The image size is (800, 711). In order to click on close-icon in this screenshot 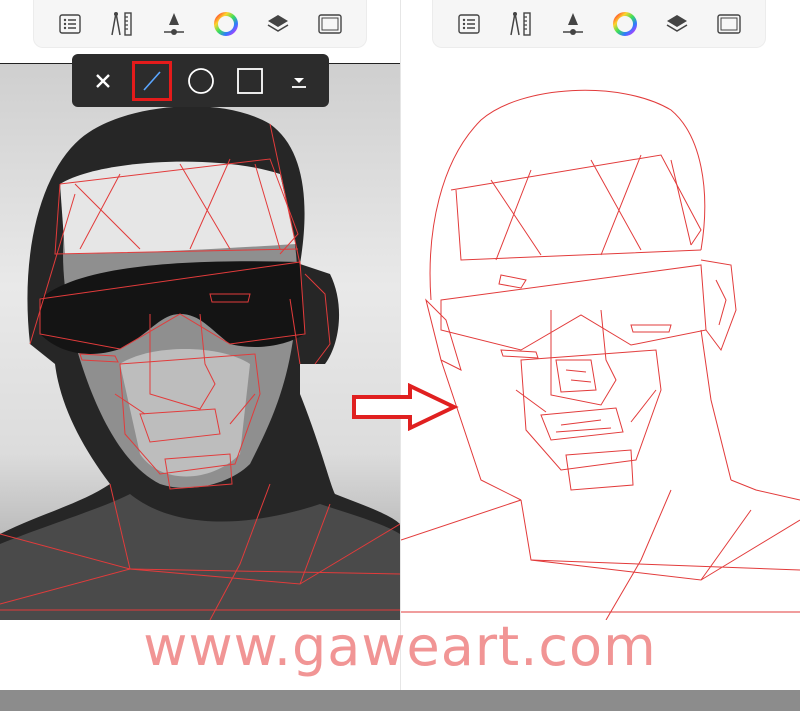, I will do `click(102, 80)`.